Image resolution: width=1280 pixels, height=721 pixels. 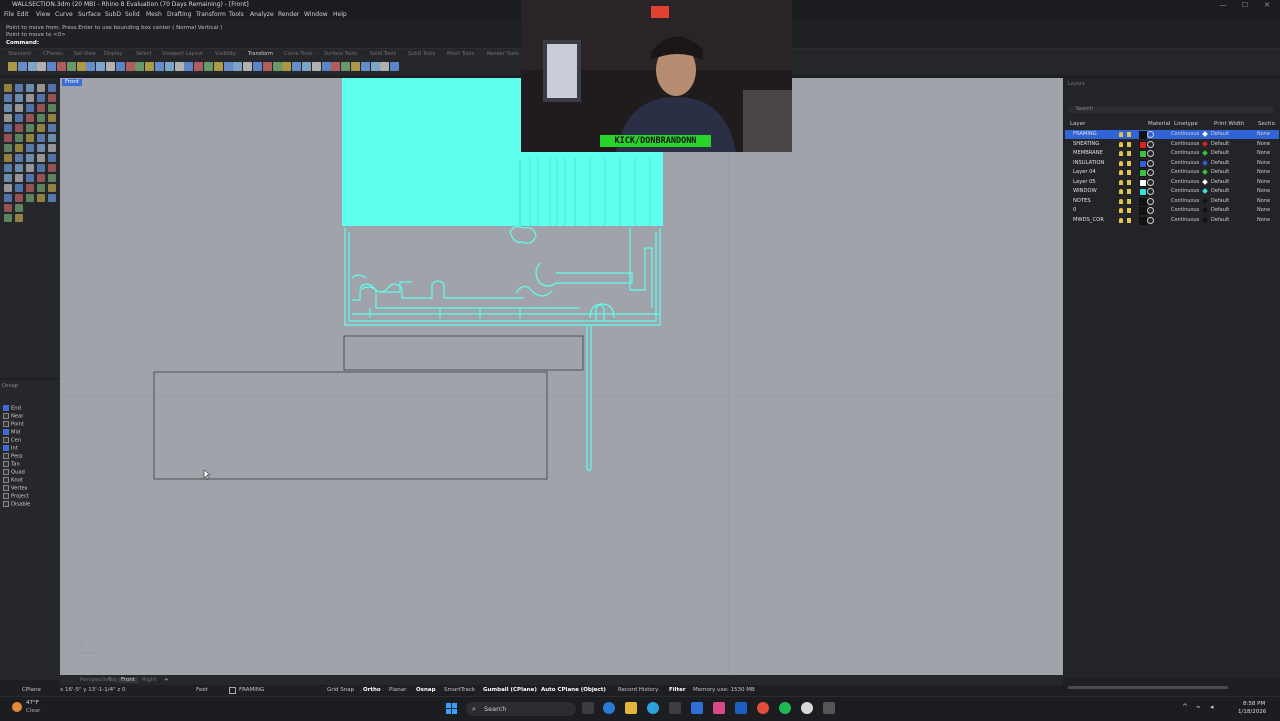 What do you see at coordinates (1148, 687) in the screenshot?
I see `horizontal-scrollbar` at bounding box center [1148, 687].